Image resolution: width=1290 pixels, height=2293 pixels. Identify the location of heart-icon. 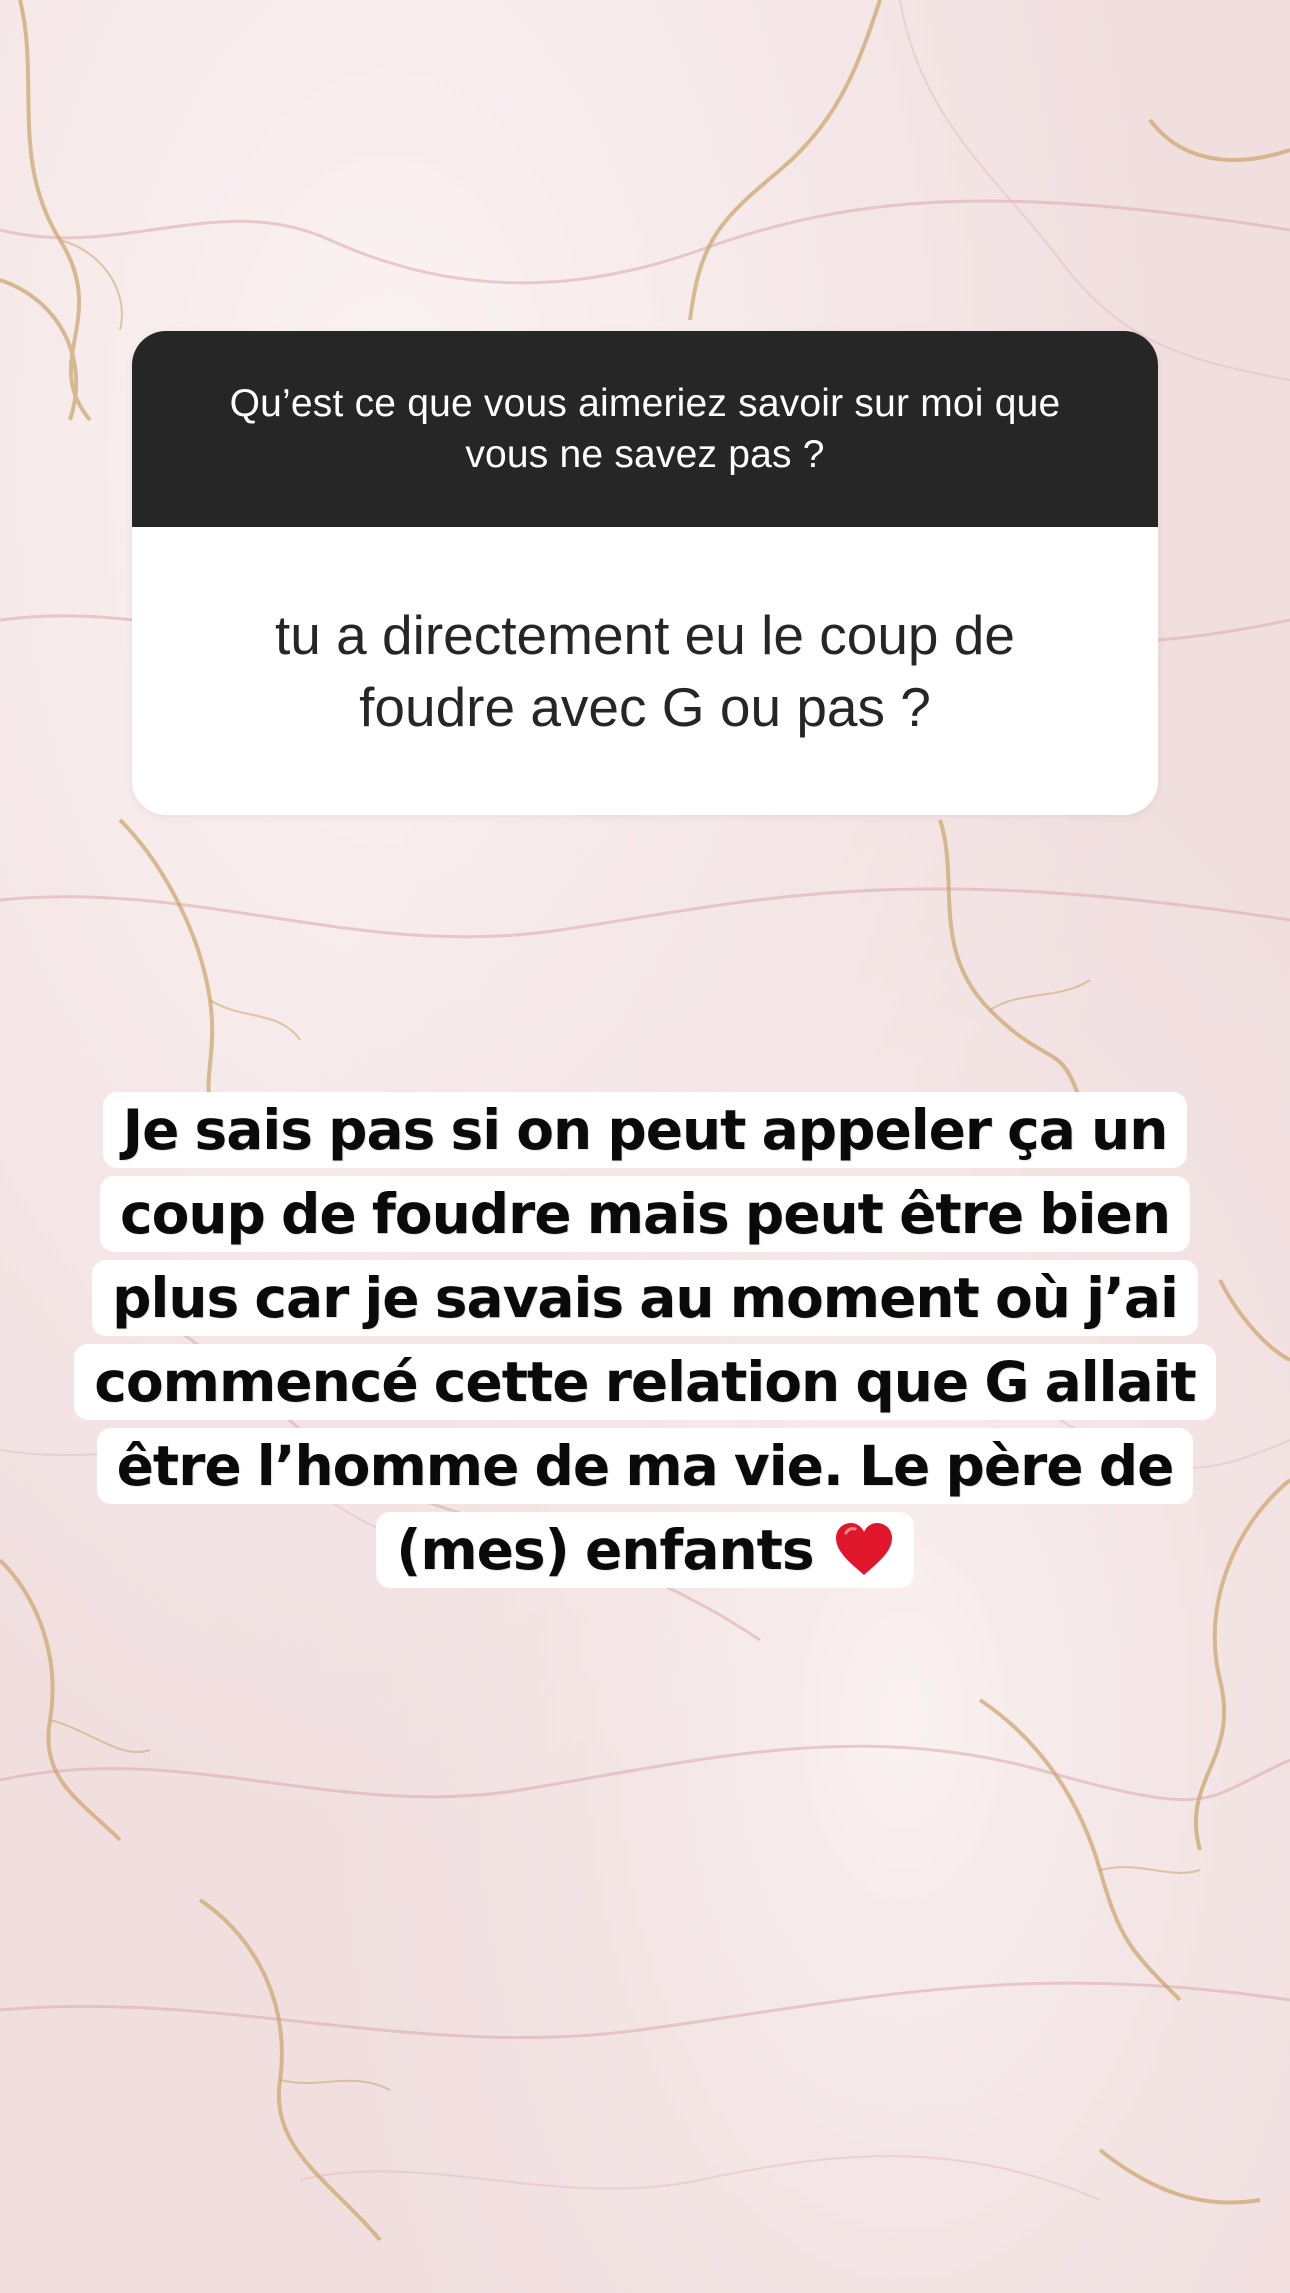
(863, 1549).